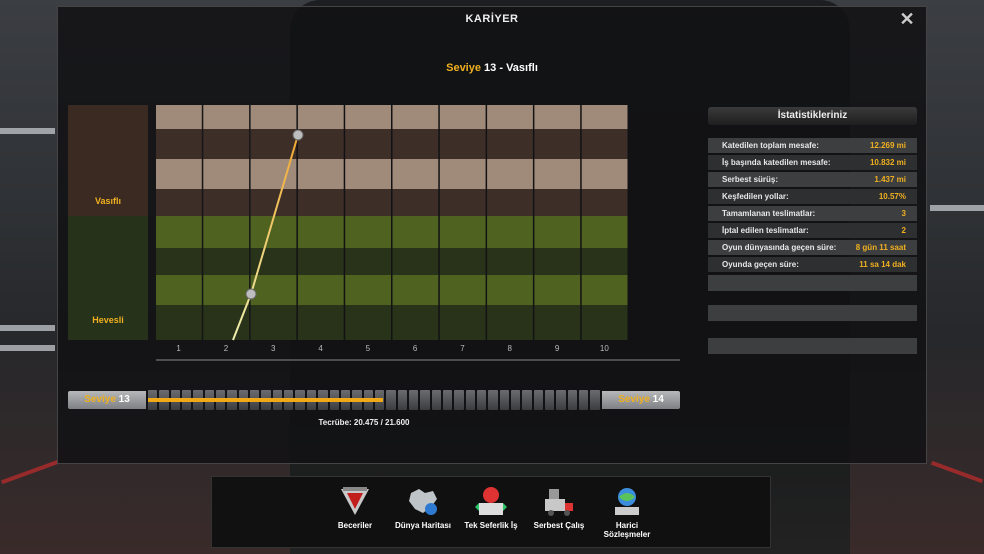 This screenshot has width=984, height=554. Describe the element at coordinates (423, 502) in the screenshot. I see `world-map-icon` at that location.